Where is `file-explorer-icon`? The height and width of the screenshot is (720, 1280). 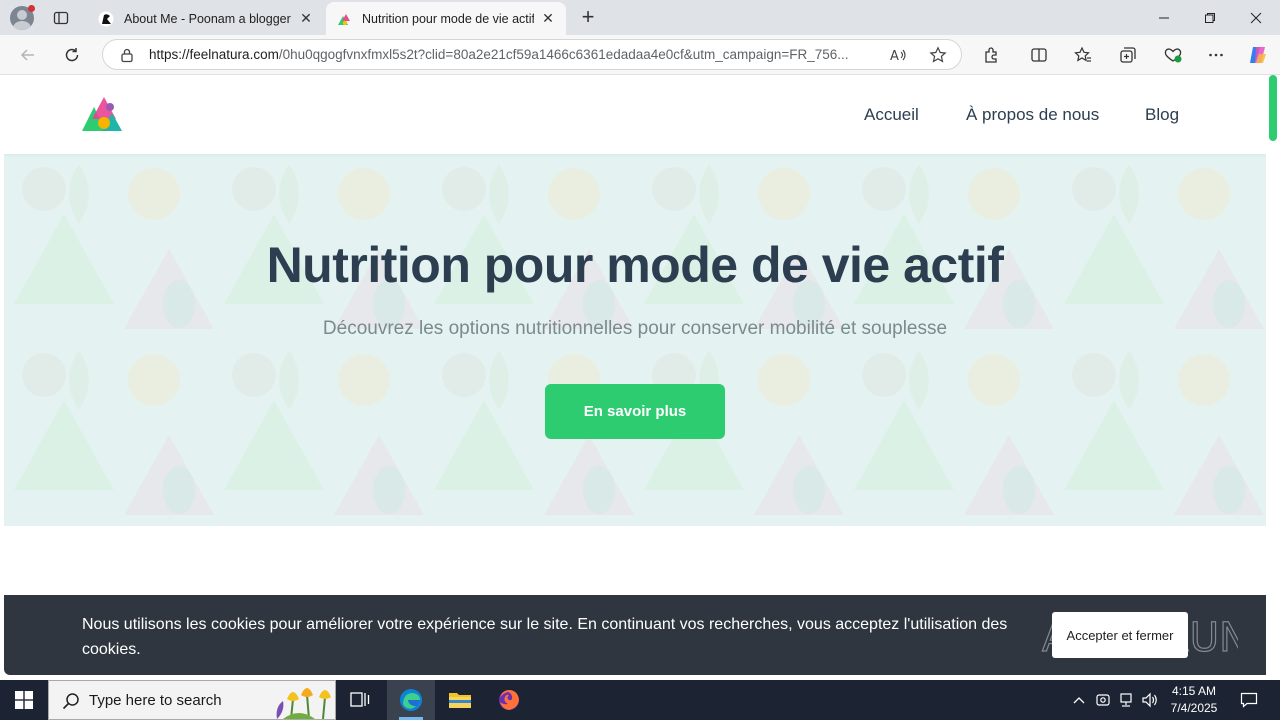 file-explorer-icon is located at coordinates (460, 700).